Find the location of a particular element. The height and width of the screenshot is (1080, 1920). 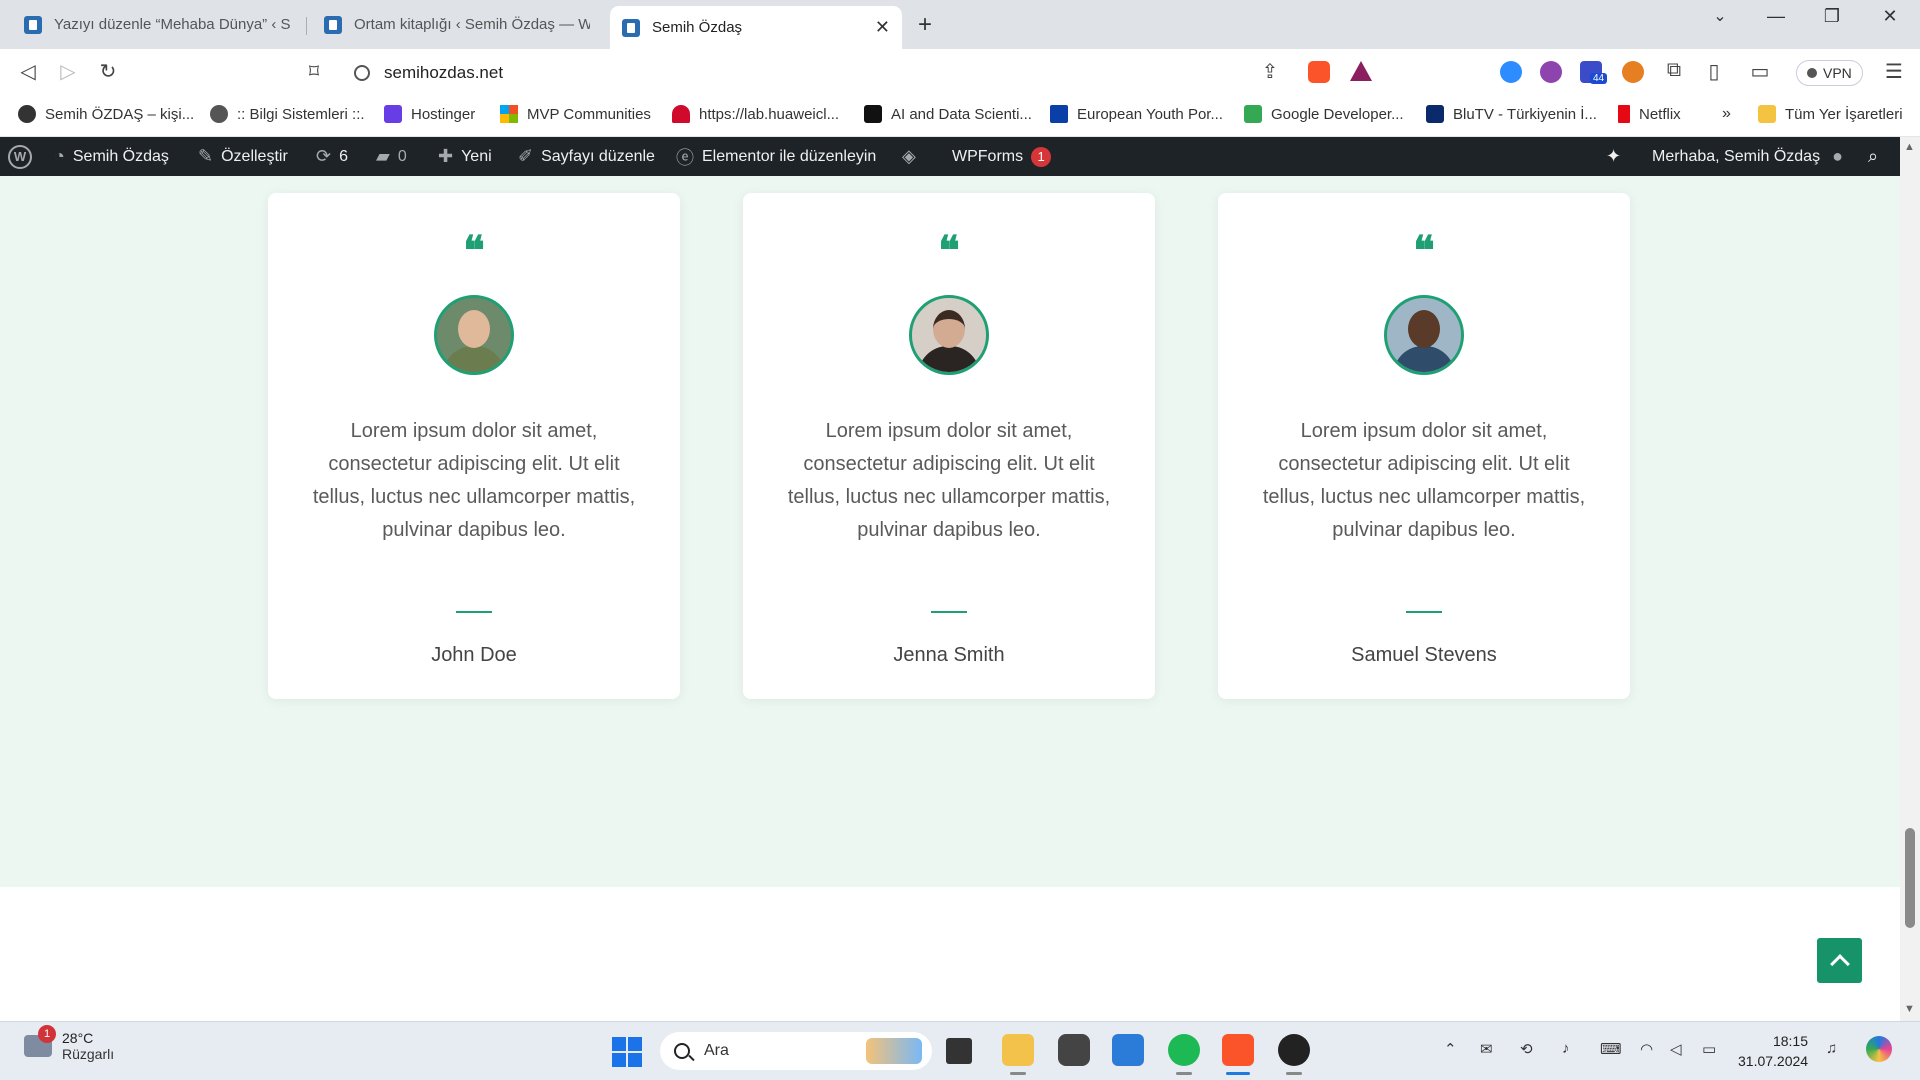

comment-icon: ▰ is located at coordinates (383, 156).